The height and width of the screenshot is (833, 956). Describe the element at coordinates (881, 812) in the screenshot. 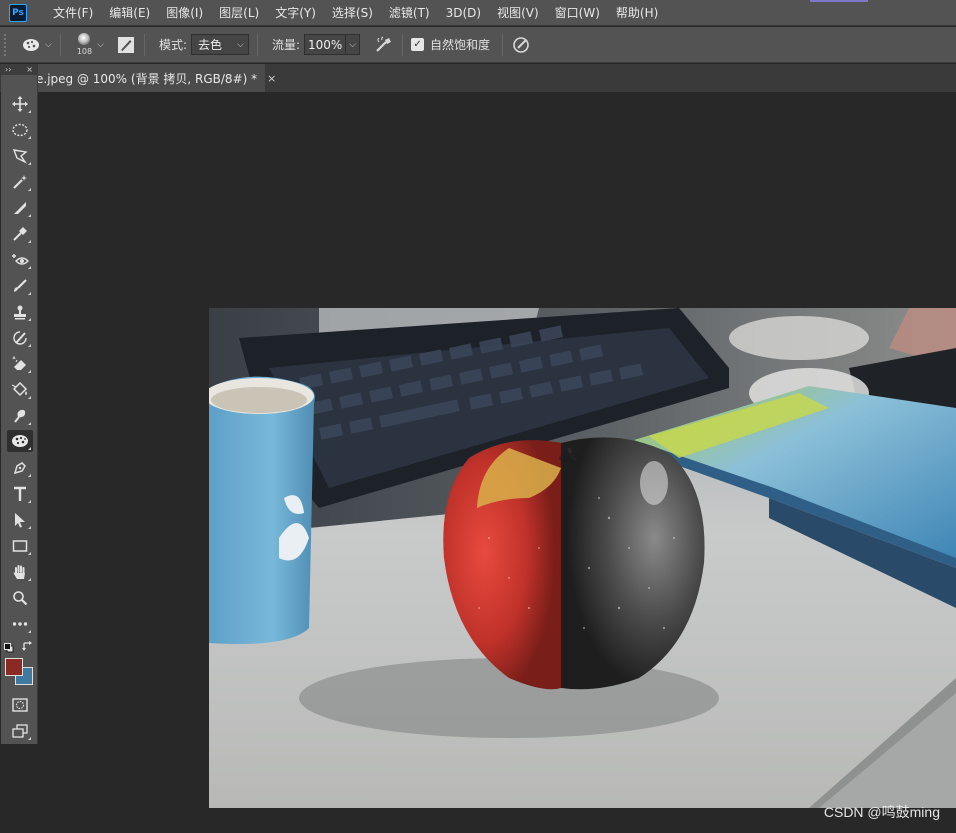

I see `watermark-text: CSDN @鸣鼓ming` at that location.